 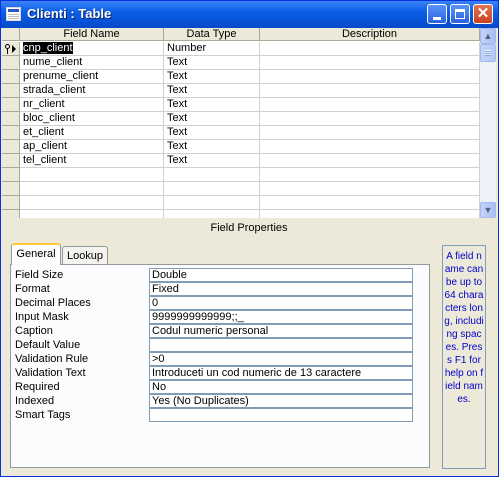 I want to click on table-row: cnp_client Number, so click(x=250, y=49).